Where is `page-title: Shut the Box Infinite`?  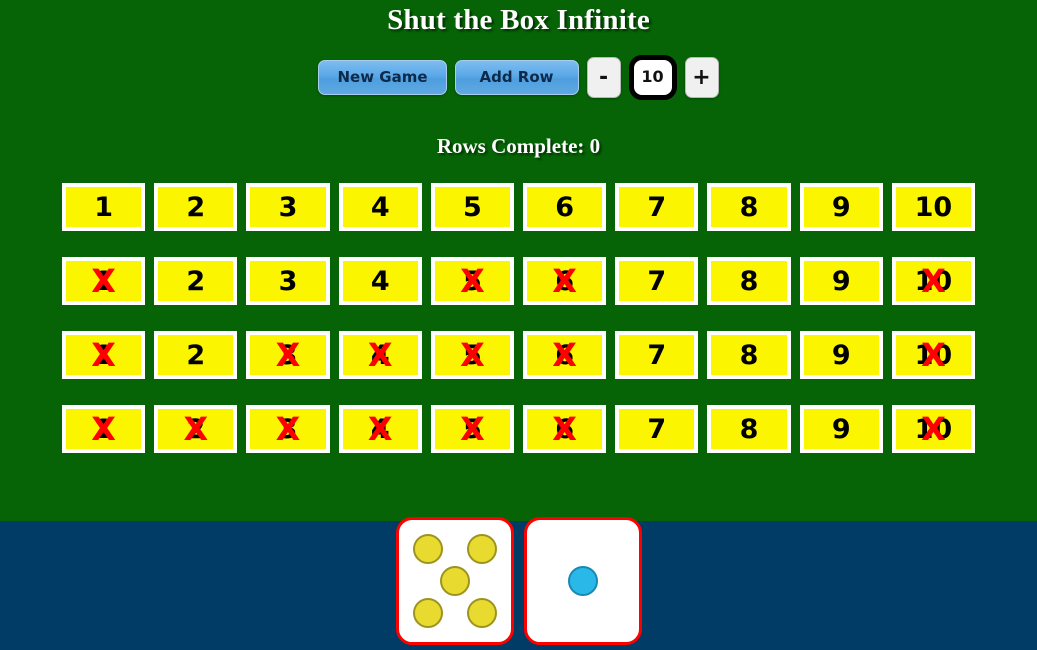
page-title: Shut the Box Infinite is located at coordinates (518, 20).